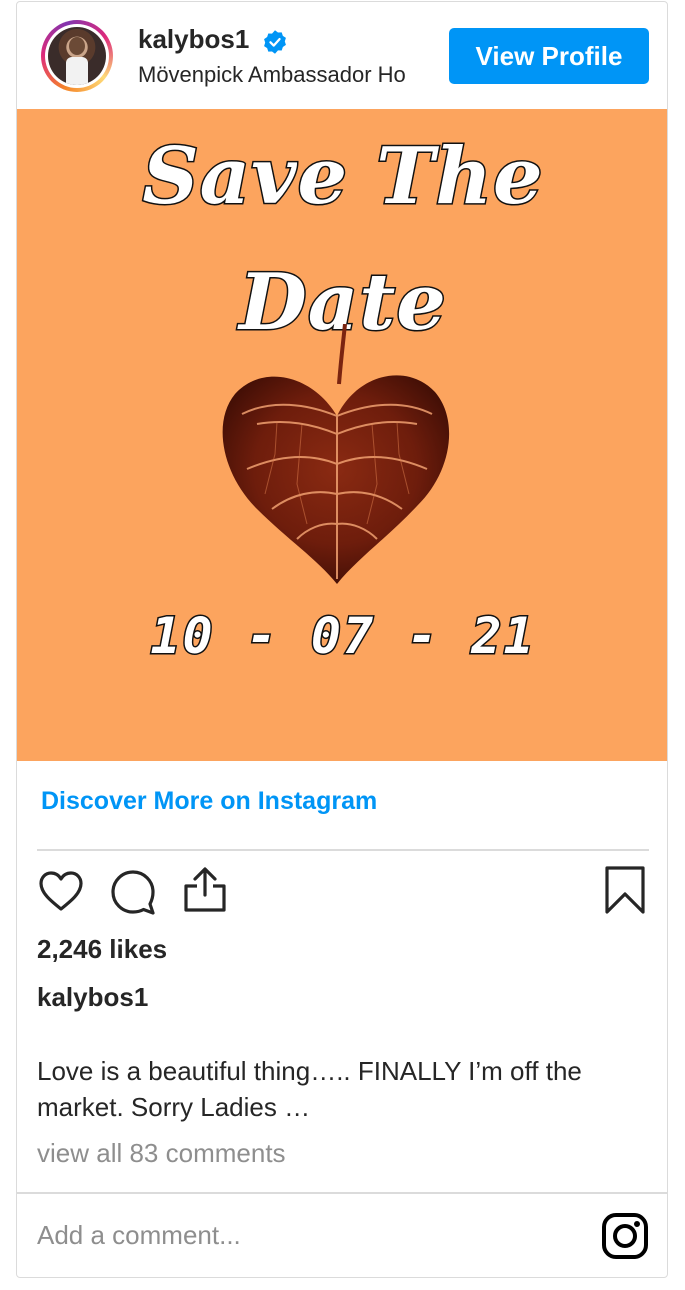 The image size is (685, 1290). I want to click on avatar, so click(77, 56).